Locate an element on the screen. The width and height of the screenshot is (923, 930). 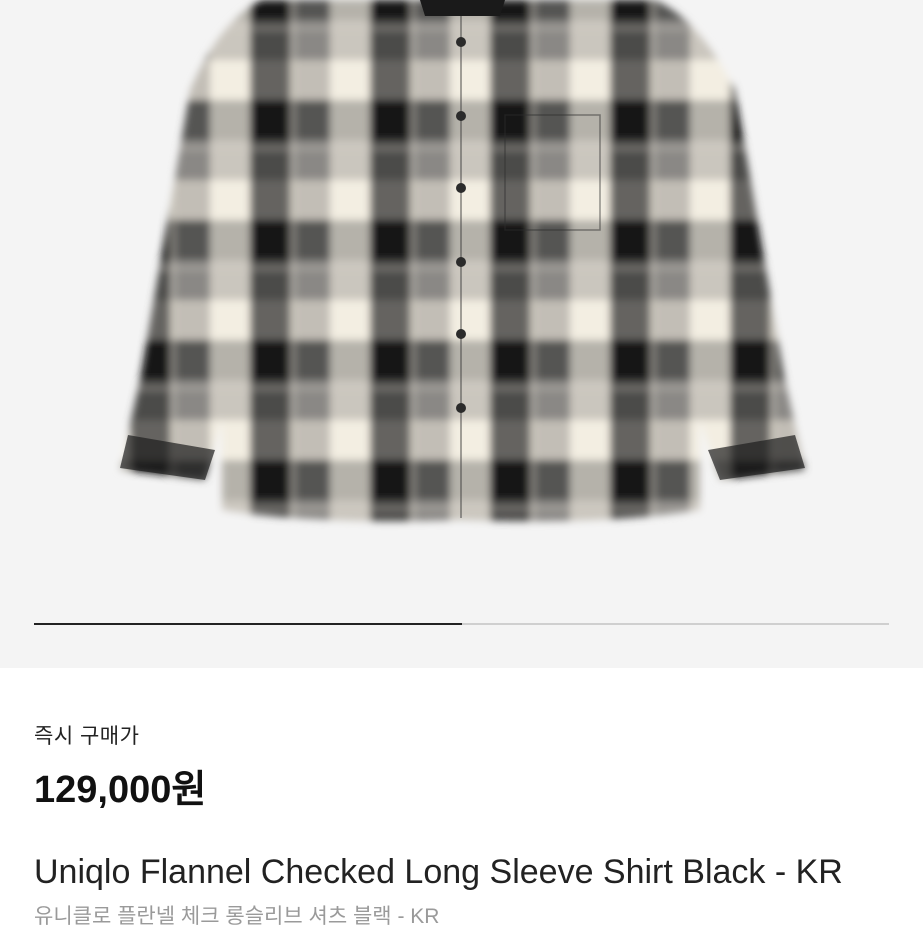
gallery-progress-bar is located at coordinates (461, 624).